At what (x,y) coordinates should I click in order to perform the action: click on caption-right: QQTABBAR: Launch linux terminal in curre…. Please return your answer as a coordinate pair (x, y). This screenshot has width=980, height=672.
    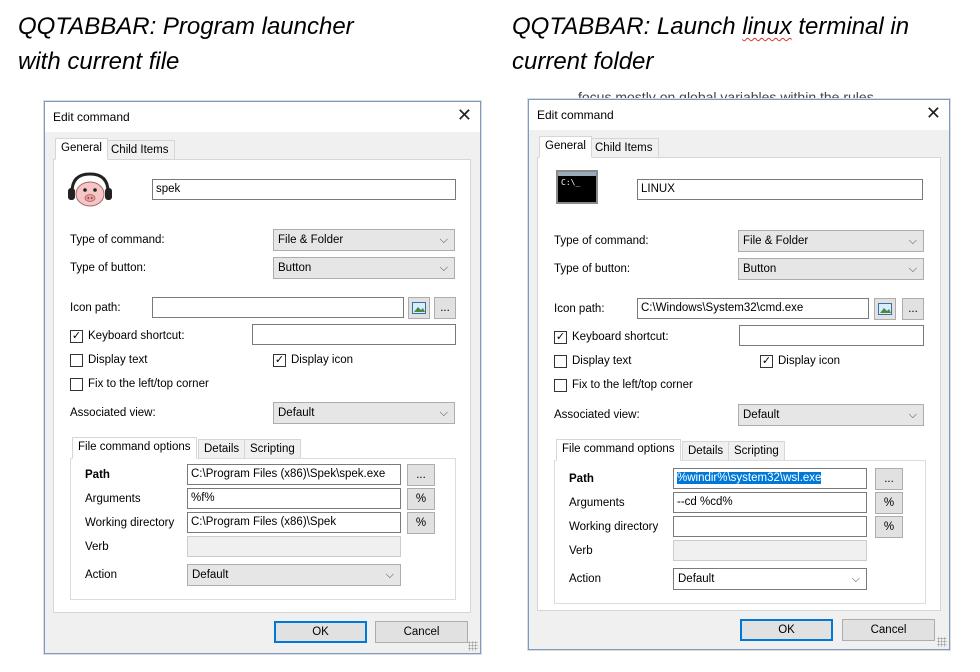
    Looking at the image, I should click on (710, 44).